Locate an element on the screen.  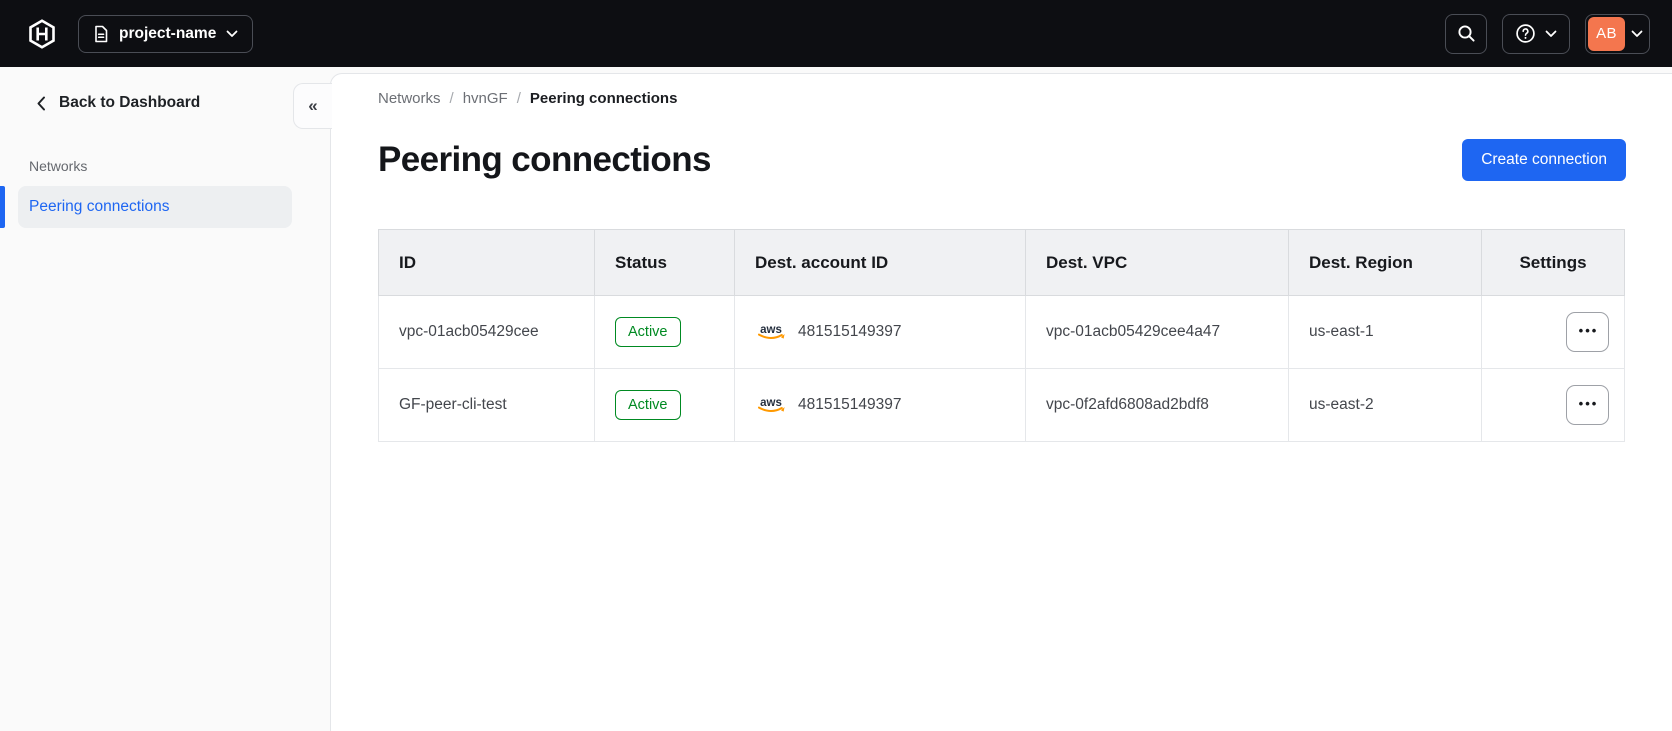
avatar: AB is located at coordinates (1606, 33).